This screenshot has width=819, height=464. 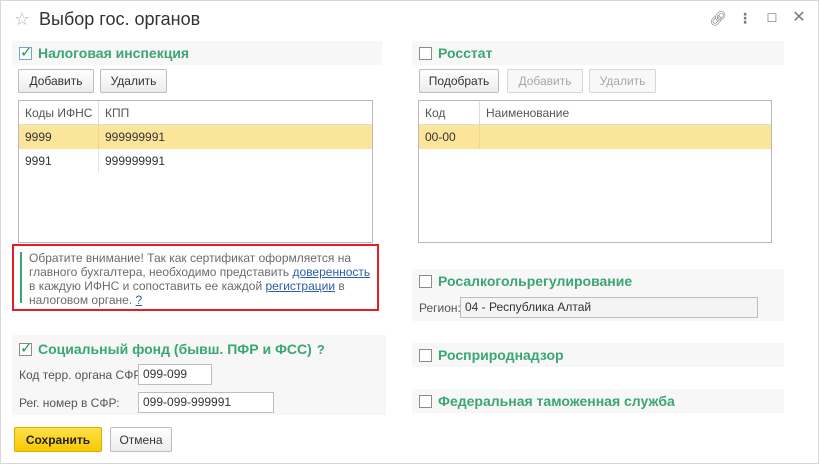 What do you see at coordinates (449, 113) in the screenshot?
I see `column-header-code: Код` at bounding box center [449, 113].